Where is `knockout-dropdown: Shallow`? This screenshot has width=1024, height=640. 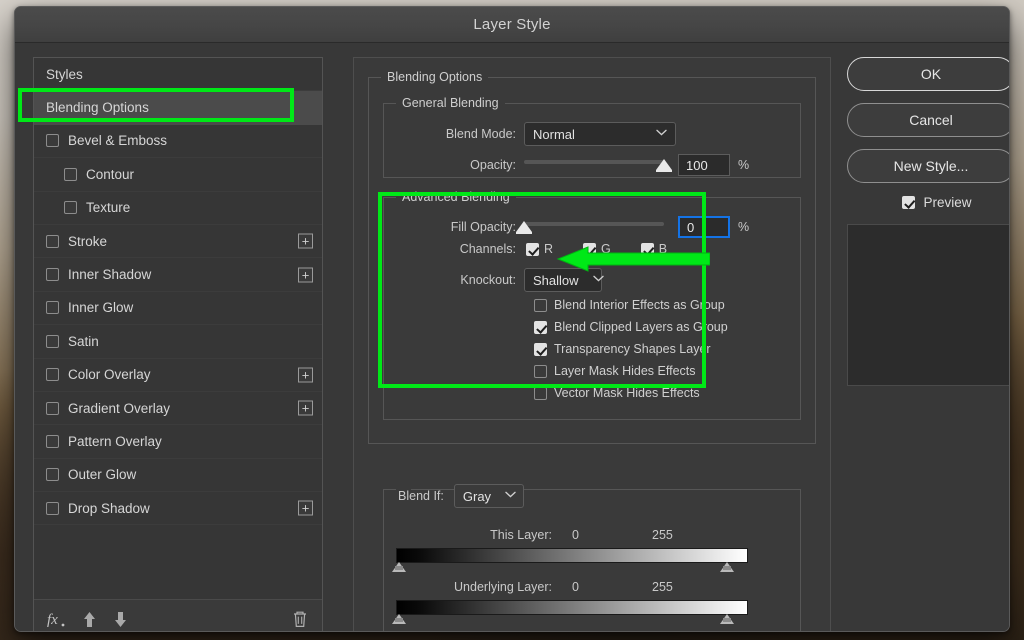
knockout-dropdown: Shallow is located at coordinates (564, 280).